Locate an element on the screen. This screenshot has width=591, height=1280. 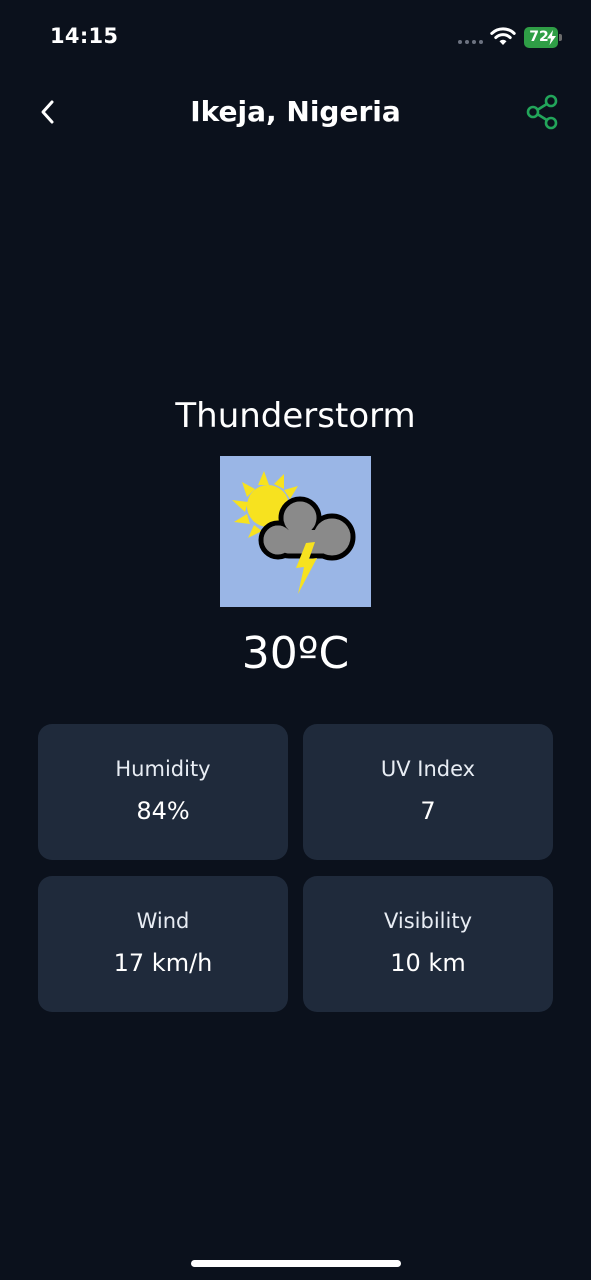
visibility-label: Visibility is located at coordinates (427, 921).